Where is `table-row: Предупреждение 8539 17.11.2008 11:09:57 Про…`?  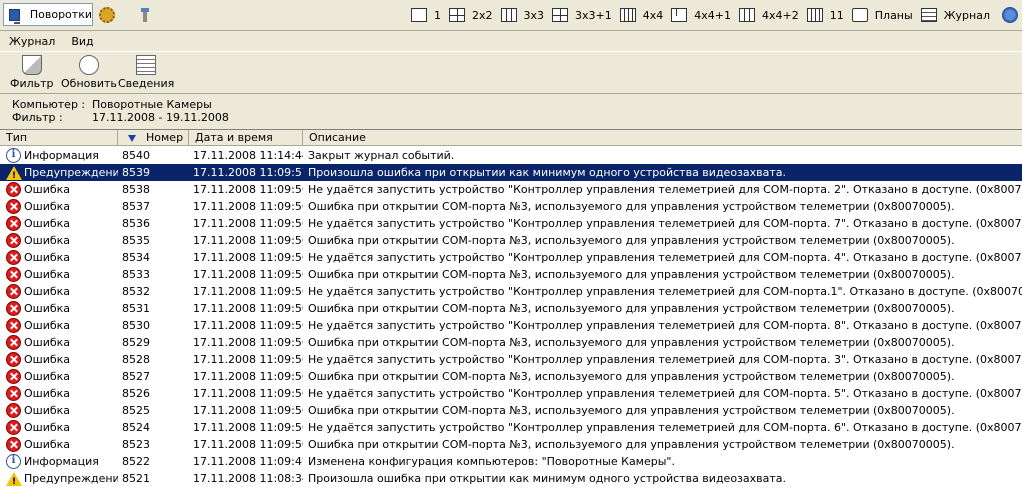
table-row: Предупреждение 8539 17.11.2008 11:09:57 Про… is located at coordinates (511, 172).